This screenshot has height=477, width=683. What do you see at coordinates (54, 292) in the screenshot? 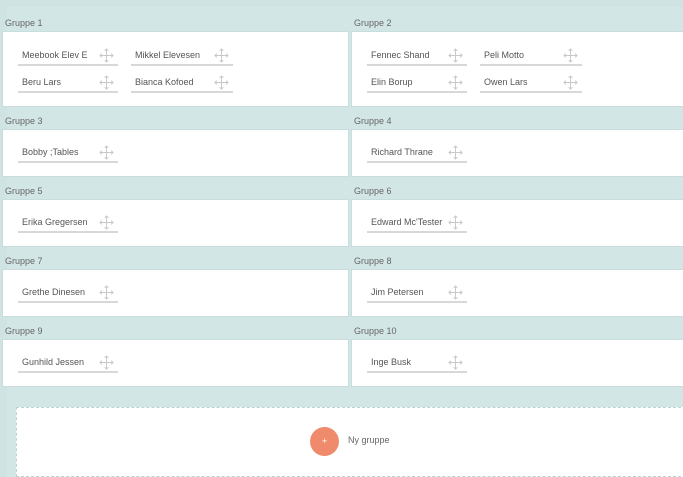
I see `member-name: Grethe Dinesen` at bounding box center [54, 292].